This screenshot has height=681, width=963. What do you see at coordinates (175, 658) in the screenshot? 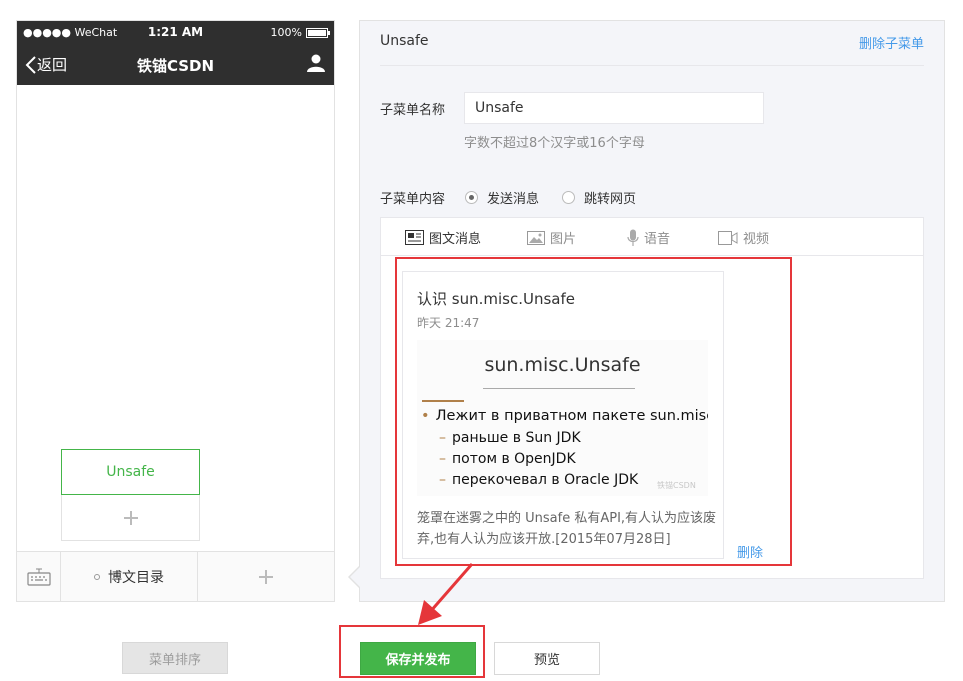
I see `menu-sort-button: 菜单排序` at bounding box center [175, 658].